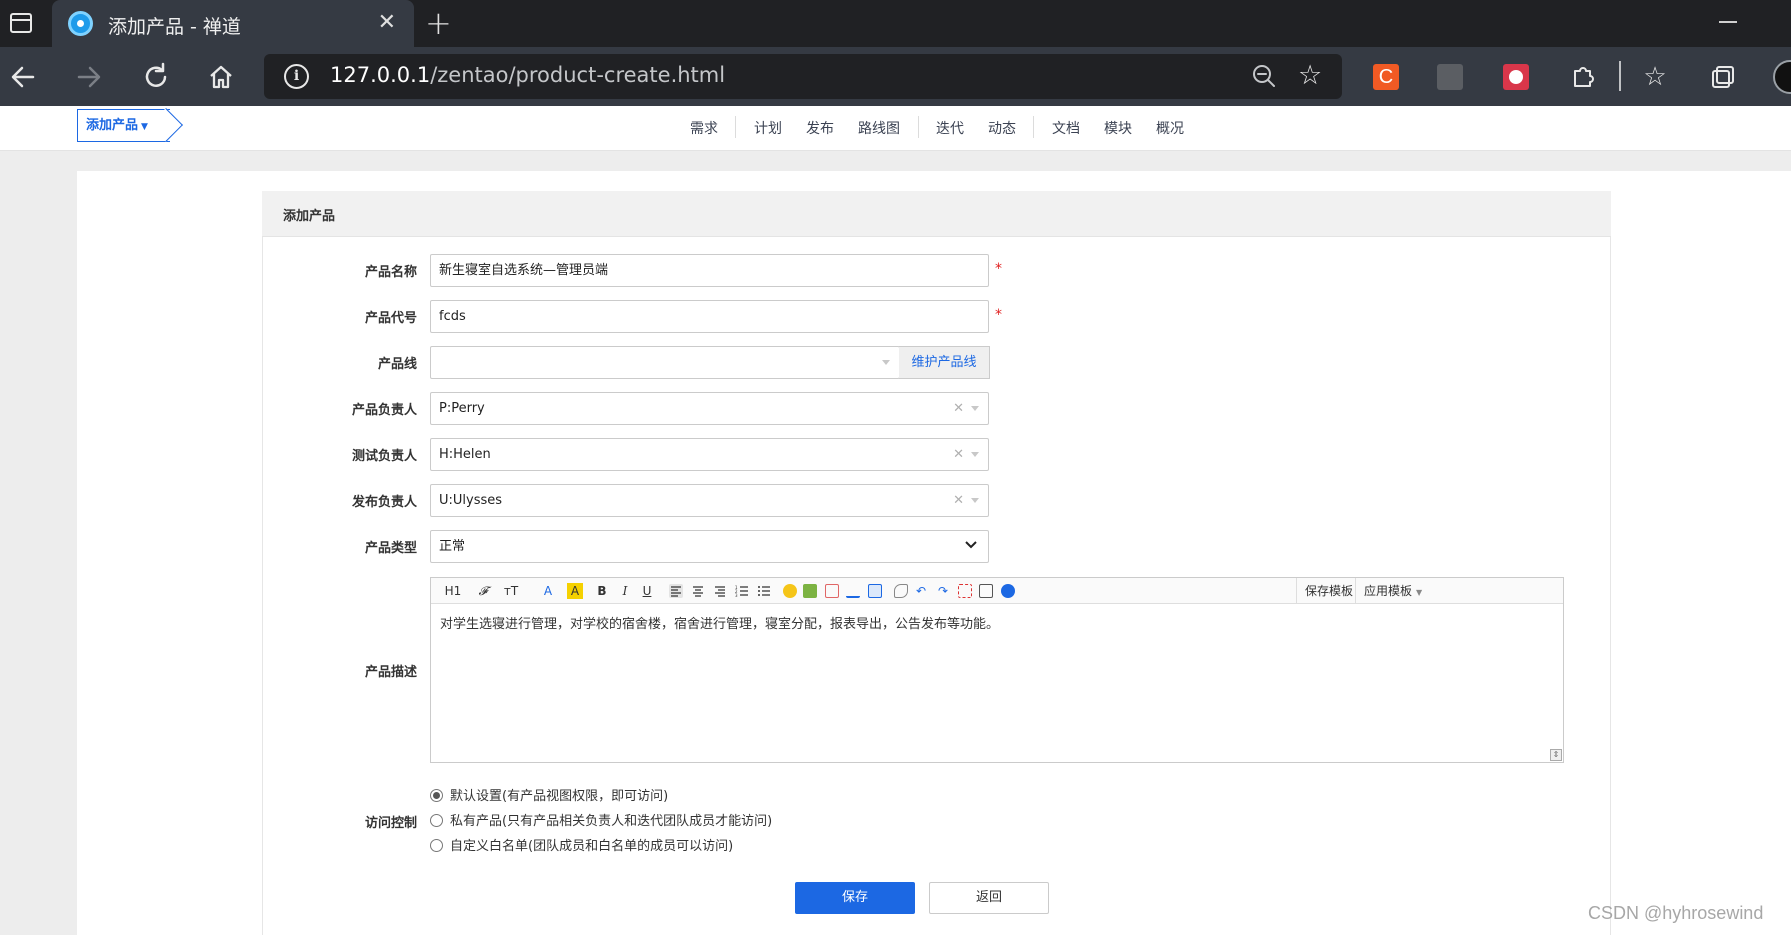  What do you see at coordinates (1450, 77) in the screenshot?
I see `extension-gray-icon` at bounding box center [1450, 77].